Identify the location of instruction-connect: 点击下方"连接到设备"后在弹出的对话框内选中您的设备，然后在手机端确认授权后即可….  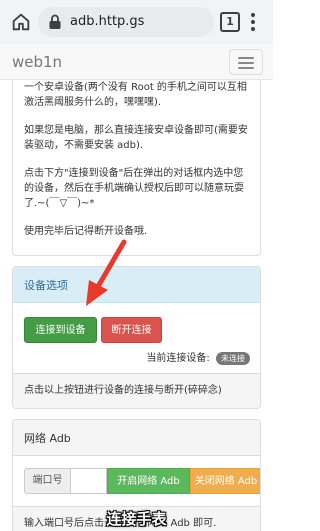
(134, 188).